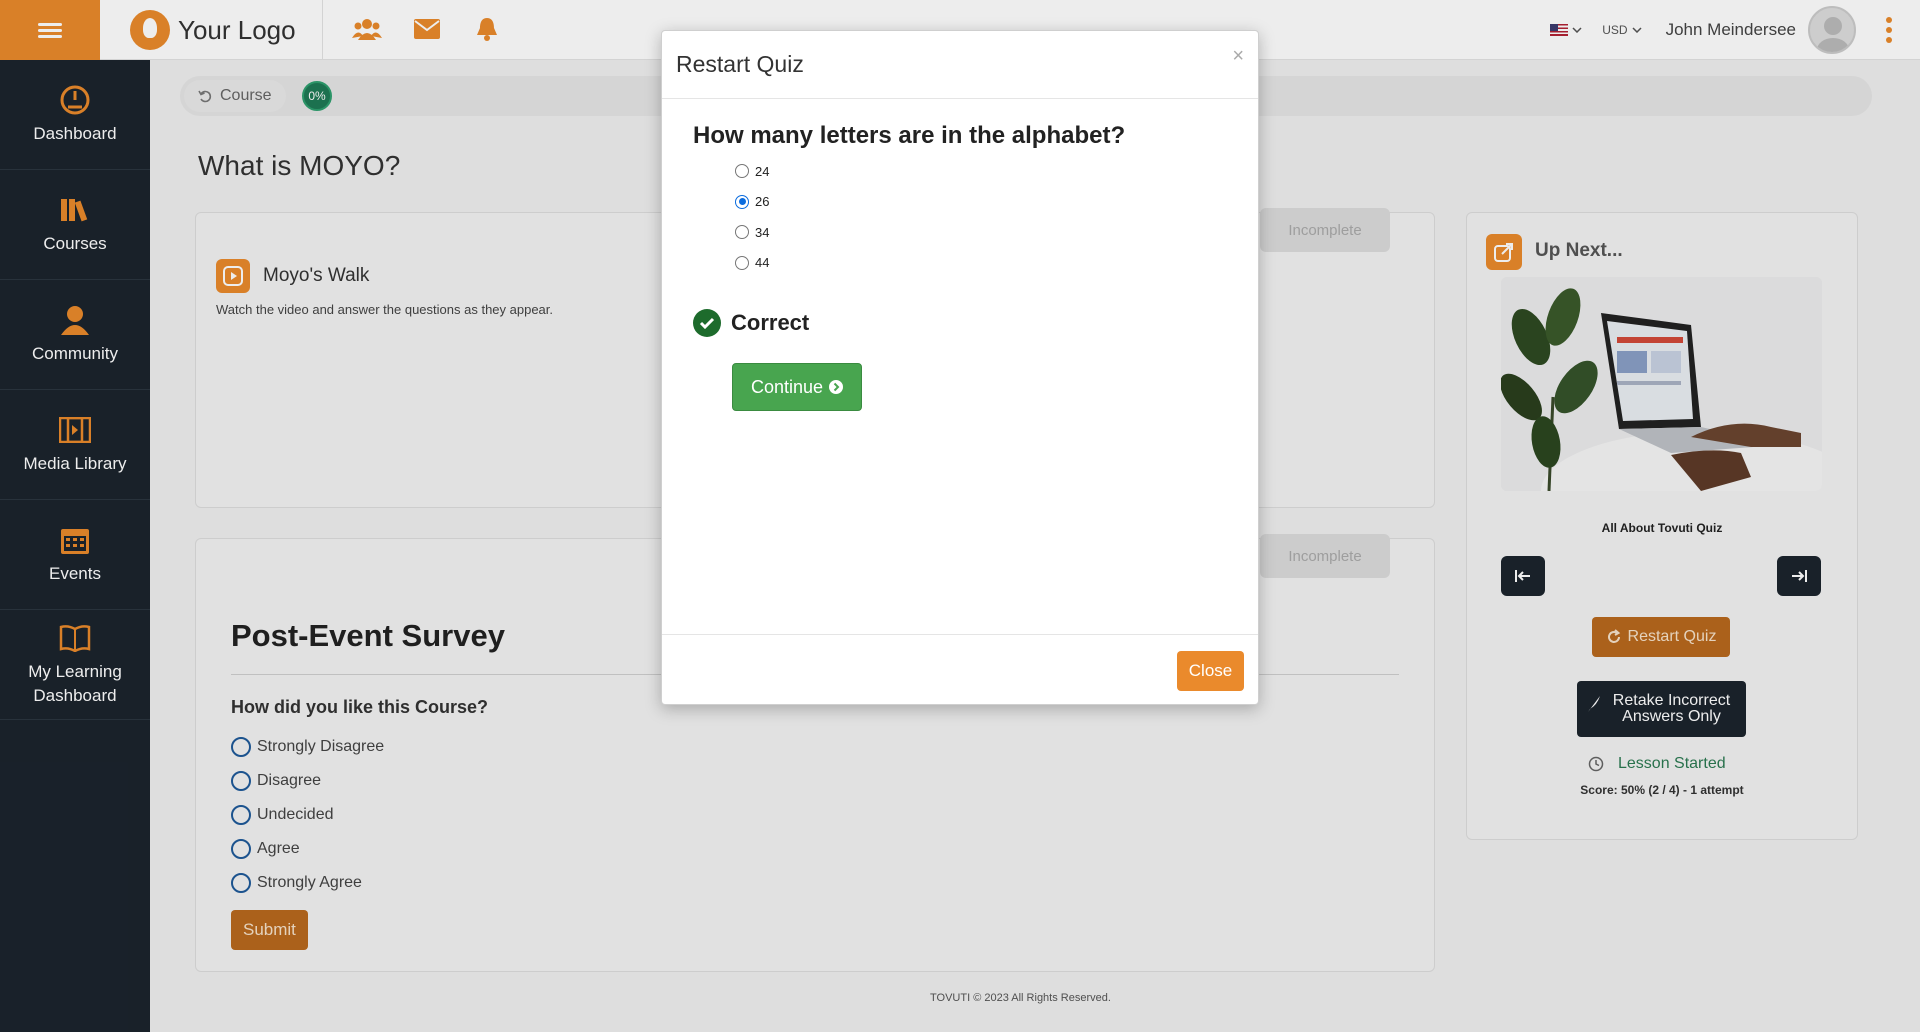 This screenshot has height=1032, width=1920. I want to click on quiz-options: 24 26 34 44, so click(752, 217).